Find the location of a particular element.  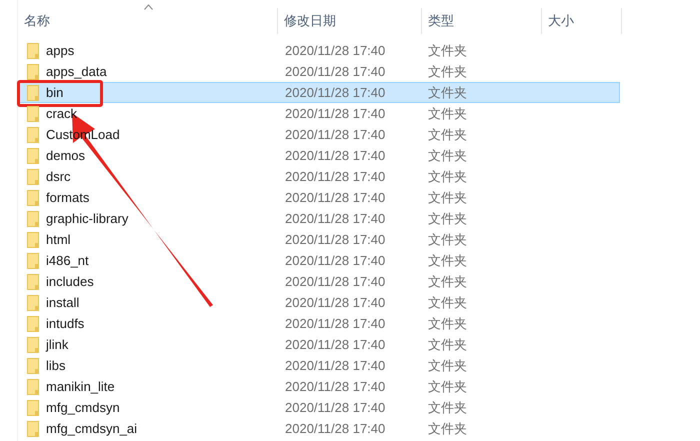

file-row: libs 2020/11/28 17:40 文件夹 is located at coordinates (319, 365).